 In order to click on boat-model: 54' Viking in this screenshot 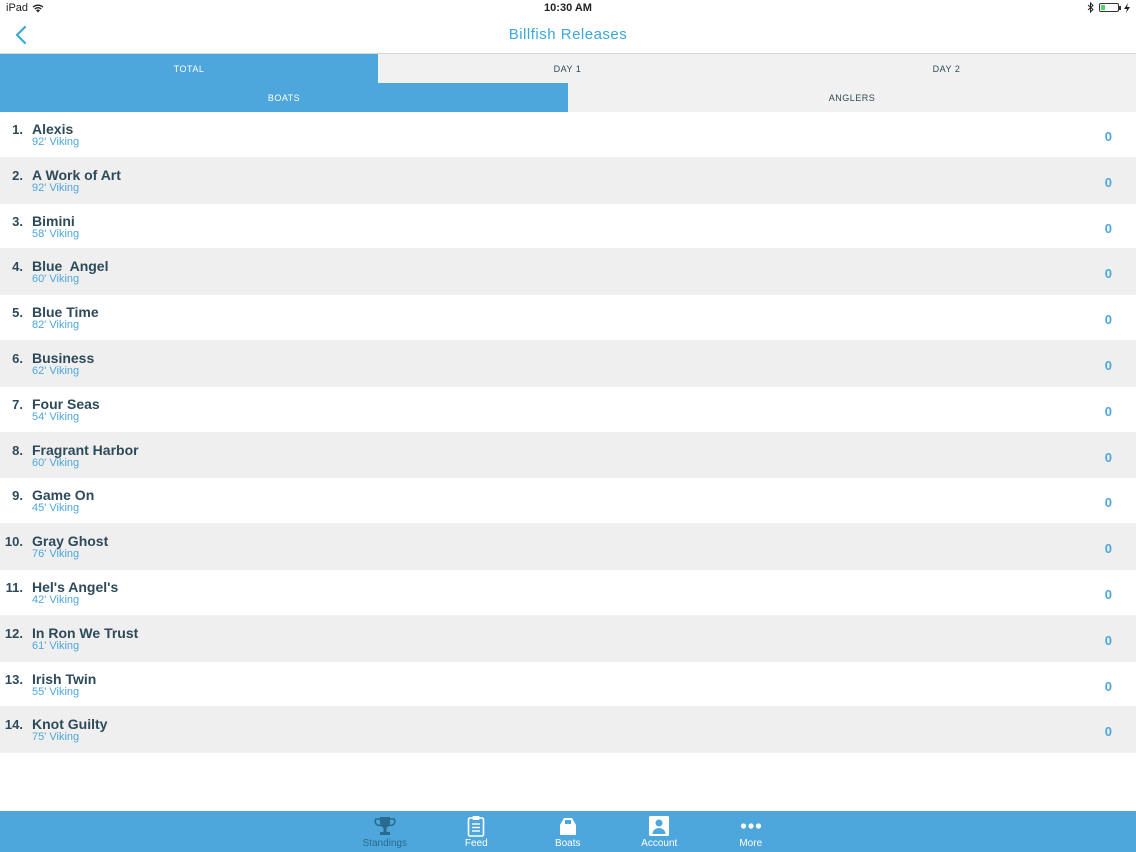, I will do `click(56, 416)`.